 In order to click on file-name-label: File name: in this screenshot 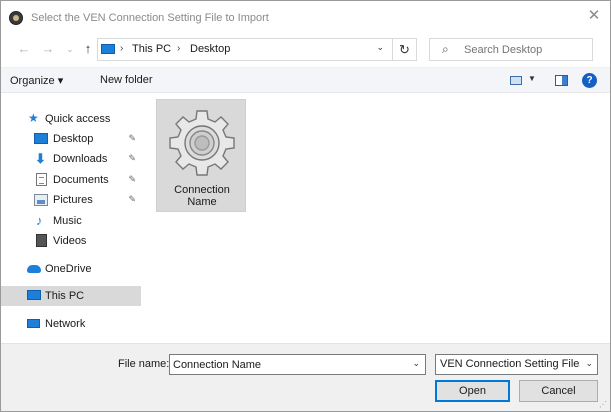, I will do `click(144, 364)`.